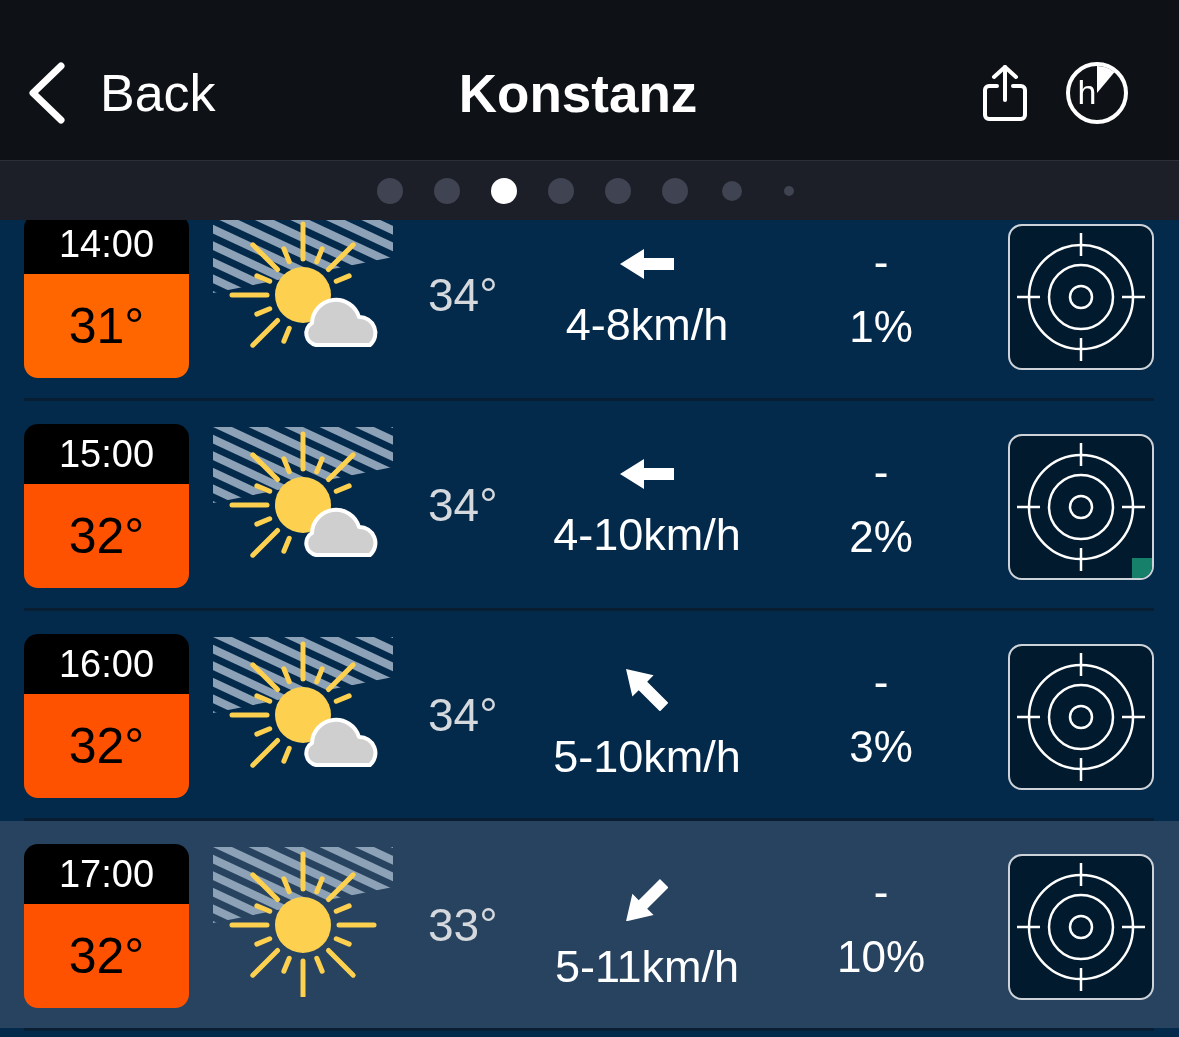 Image resolution: width=1179 pixels, height=1037 pixels. I want to click on time-label: 14:00, so click(106, 247).